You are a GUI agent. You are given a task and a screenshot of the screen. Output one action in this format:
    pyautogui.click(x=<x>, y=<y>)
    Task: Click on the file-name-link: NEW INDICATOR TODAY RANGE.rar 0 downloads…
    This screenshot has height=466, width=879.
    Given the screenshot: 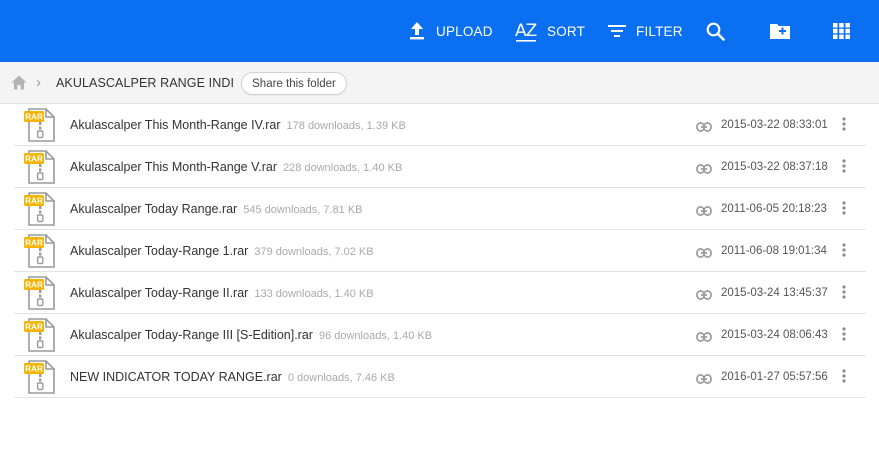 What is the action you would take?
    pyautogui.click(x=232, y=377)
    